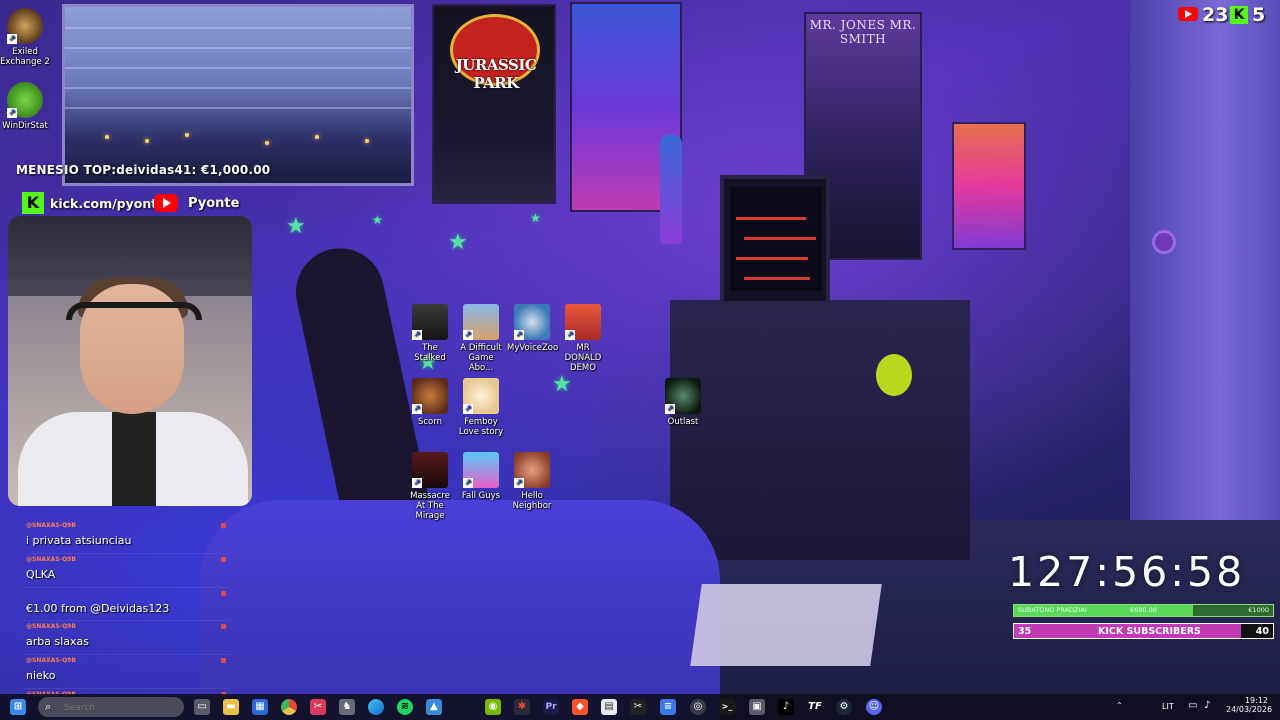  I want to click on chat-text: €1.00 from @Deividas123, so click(98, 608).